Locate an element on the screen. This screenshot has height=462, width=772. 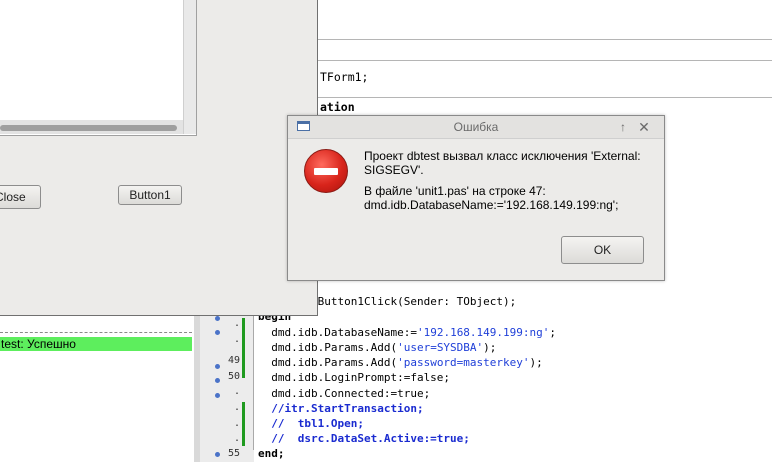
error-message-line: SIGSEGV'. is located at coordinates (394, 170).